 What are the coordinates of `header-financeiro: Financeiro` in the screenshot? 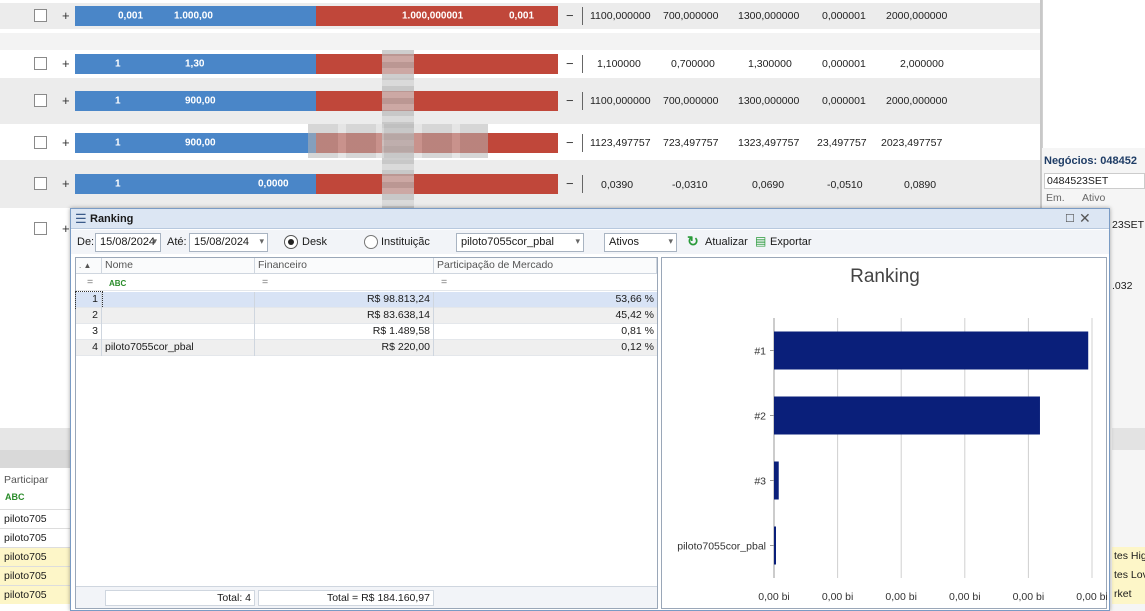 It's located at (344, 266).